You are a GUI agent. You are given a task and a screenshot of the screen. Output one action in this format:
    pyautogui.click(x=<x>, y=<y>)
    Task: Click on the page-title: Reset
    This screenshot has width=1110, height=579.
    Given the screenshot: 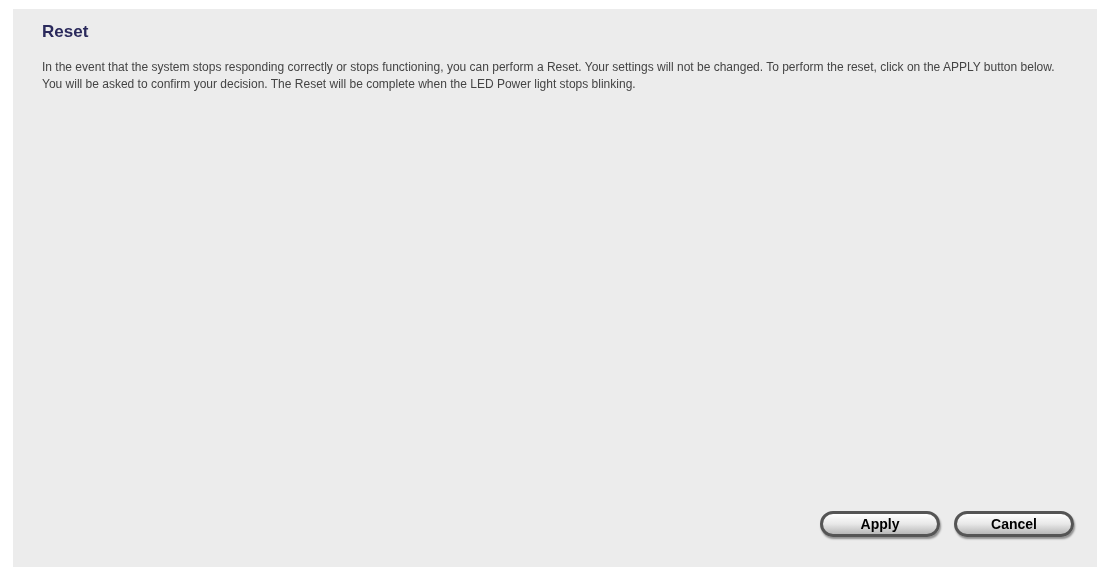 What is the action you would take?
    pyautogui.click(x=66, y=32)
    